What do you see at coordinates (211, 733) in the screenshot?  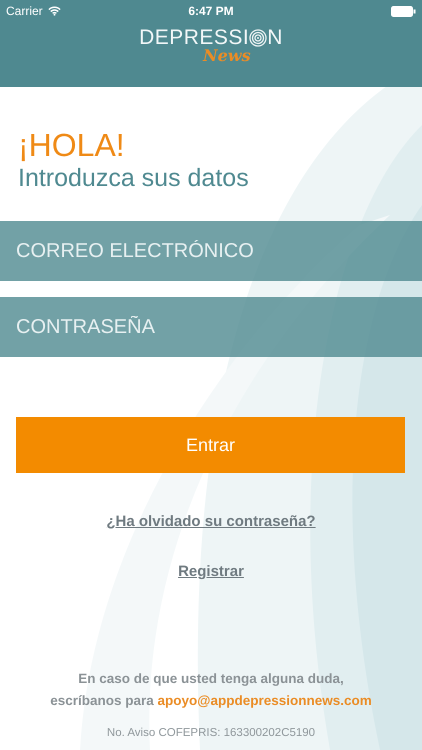 I see `notice-text: No. Aviso COFEPRIS: 163300202C5190` at bounding box center [211, 733].